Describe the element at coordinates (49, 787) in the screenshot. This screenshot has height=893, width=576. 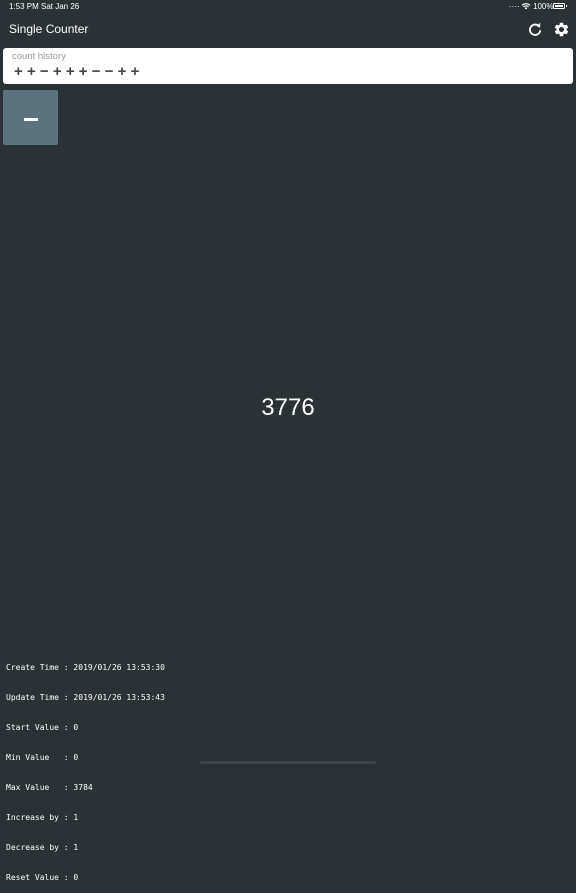
I see `info-max-value: Max Value : 3784` at that location.